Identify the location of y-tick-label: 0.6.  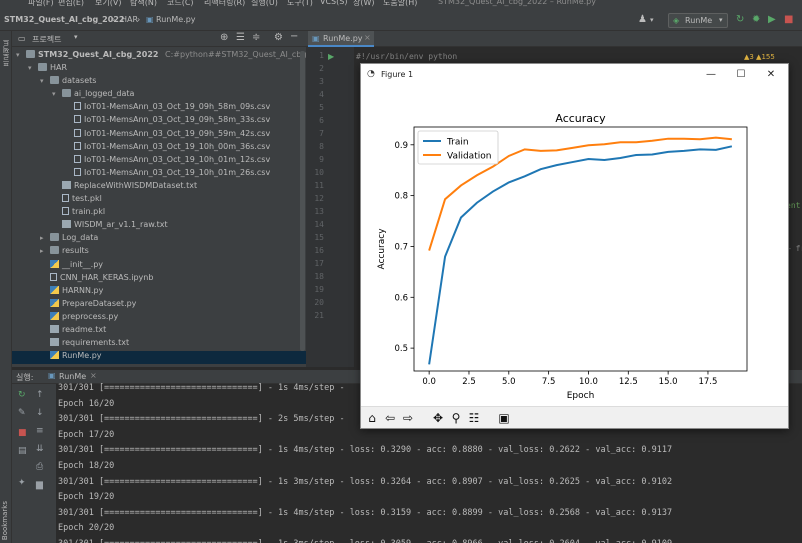
(401, 298).